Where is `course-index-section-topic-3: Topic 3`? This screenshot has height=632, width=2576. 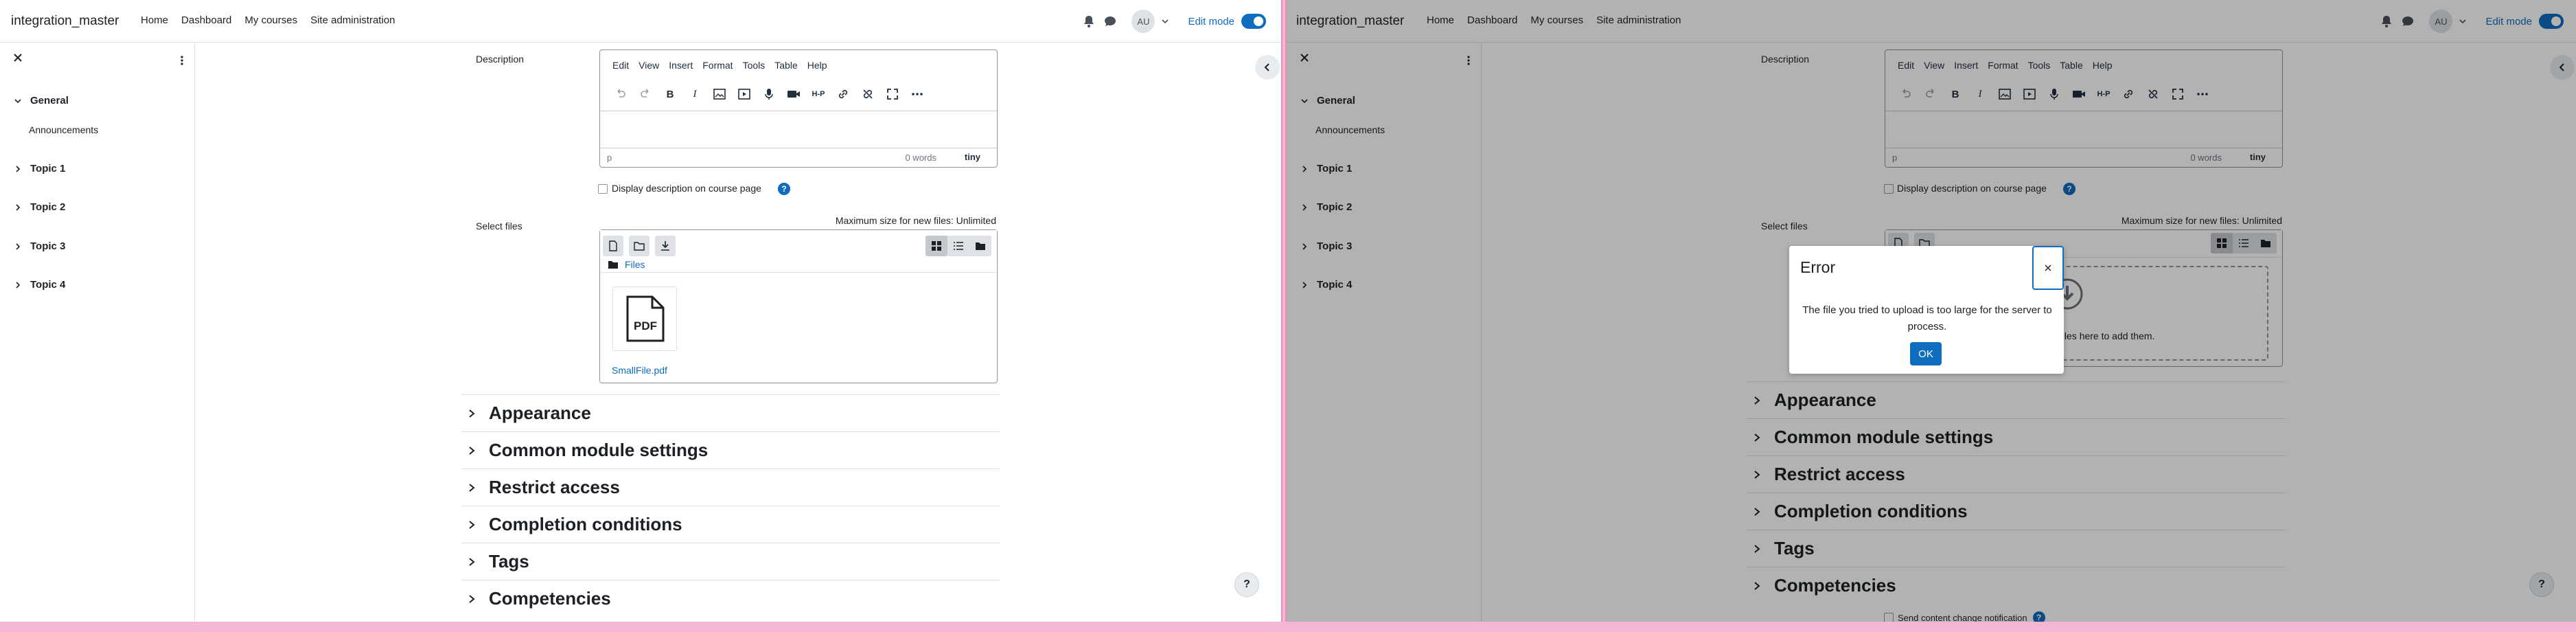
course-index-section-topic-3: Topic 3 is located at coordinates (39, 246).